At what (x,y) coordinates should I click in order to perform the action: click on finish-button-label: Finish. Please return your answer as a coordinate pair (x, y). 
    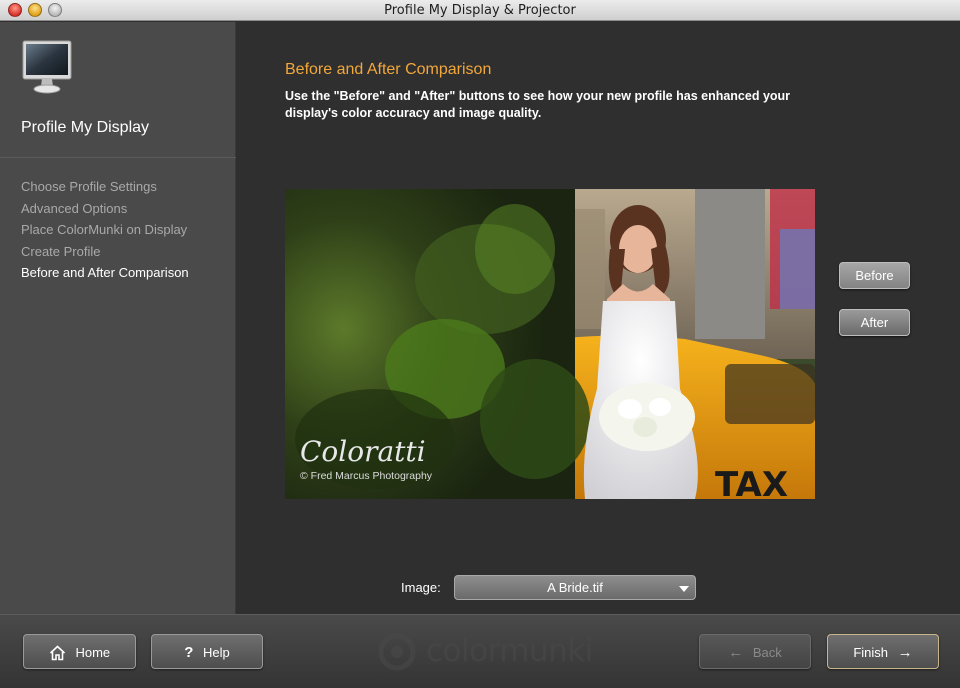
    Looking at the image, I should click on (871, 653).